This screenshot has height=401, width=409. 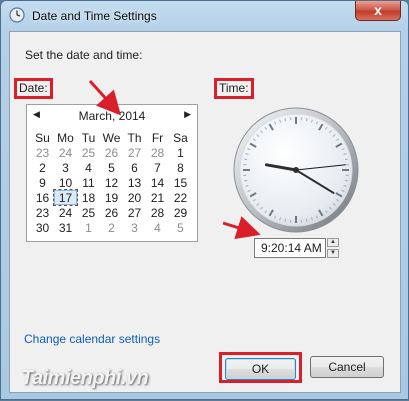 What do you see at coordinates (94, 16) in the screenshot?
I see `window-title: Date and Time Settings` at bounding box center [94, 16].